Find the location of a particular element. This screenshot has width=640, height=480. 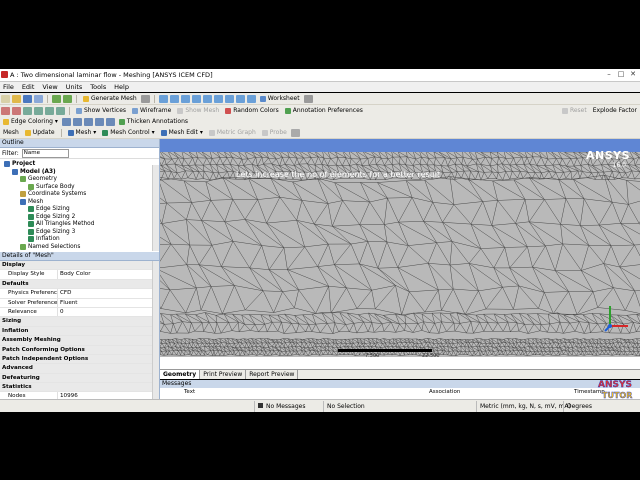

outline-scrollbar is located at coordinates (155, 208).